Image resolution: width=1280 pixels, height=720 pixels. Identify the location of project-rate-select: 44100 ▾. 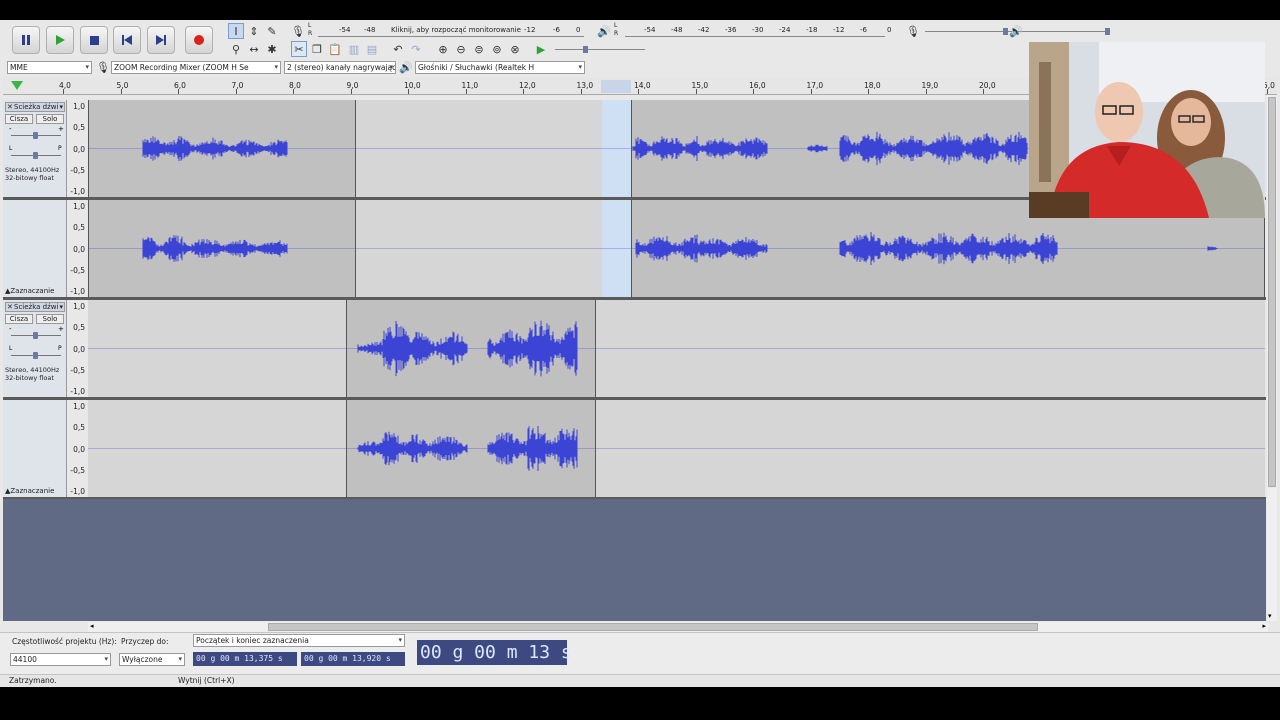
(60, 659).